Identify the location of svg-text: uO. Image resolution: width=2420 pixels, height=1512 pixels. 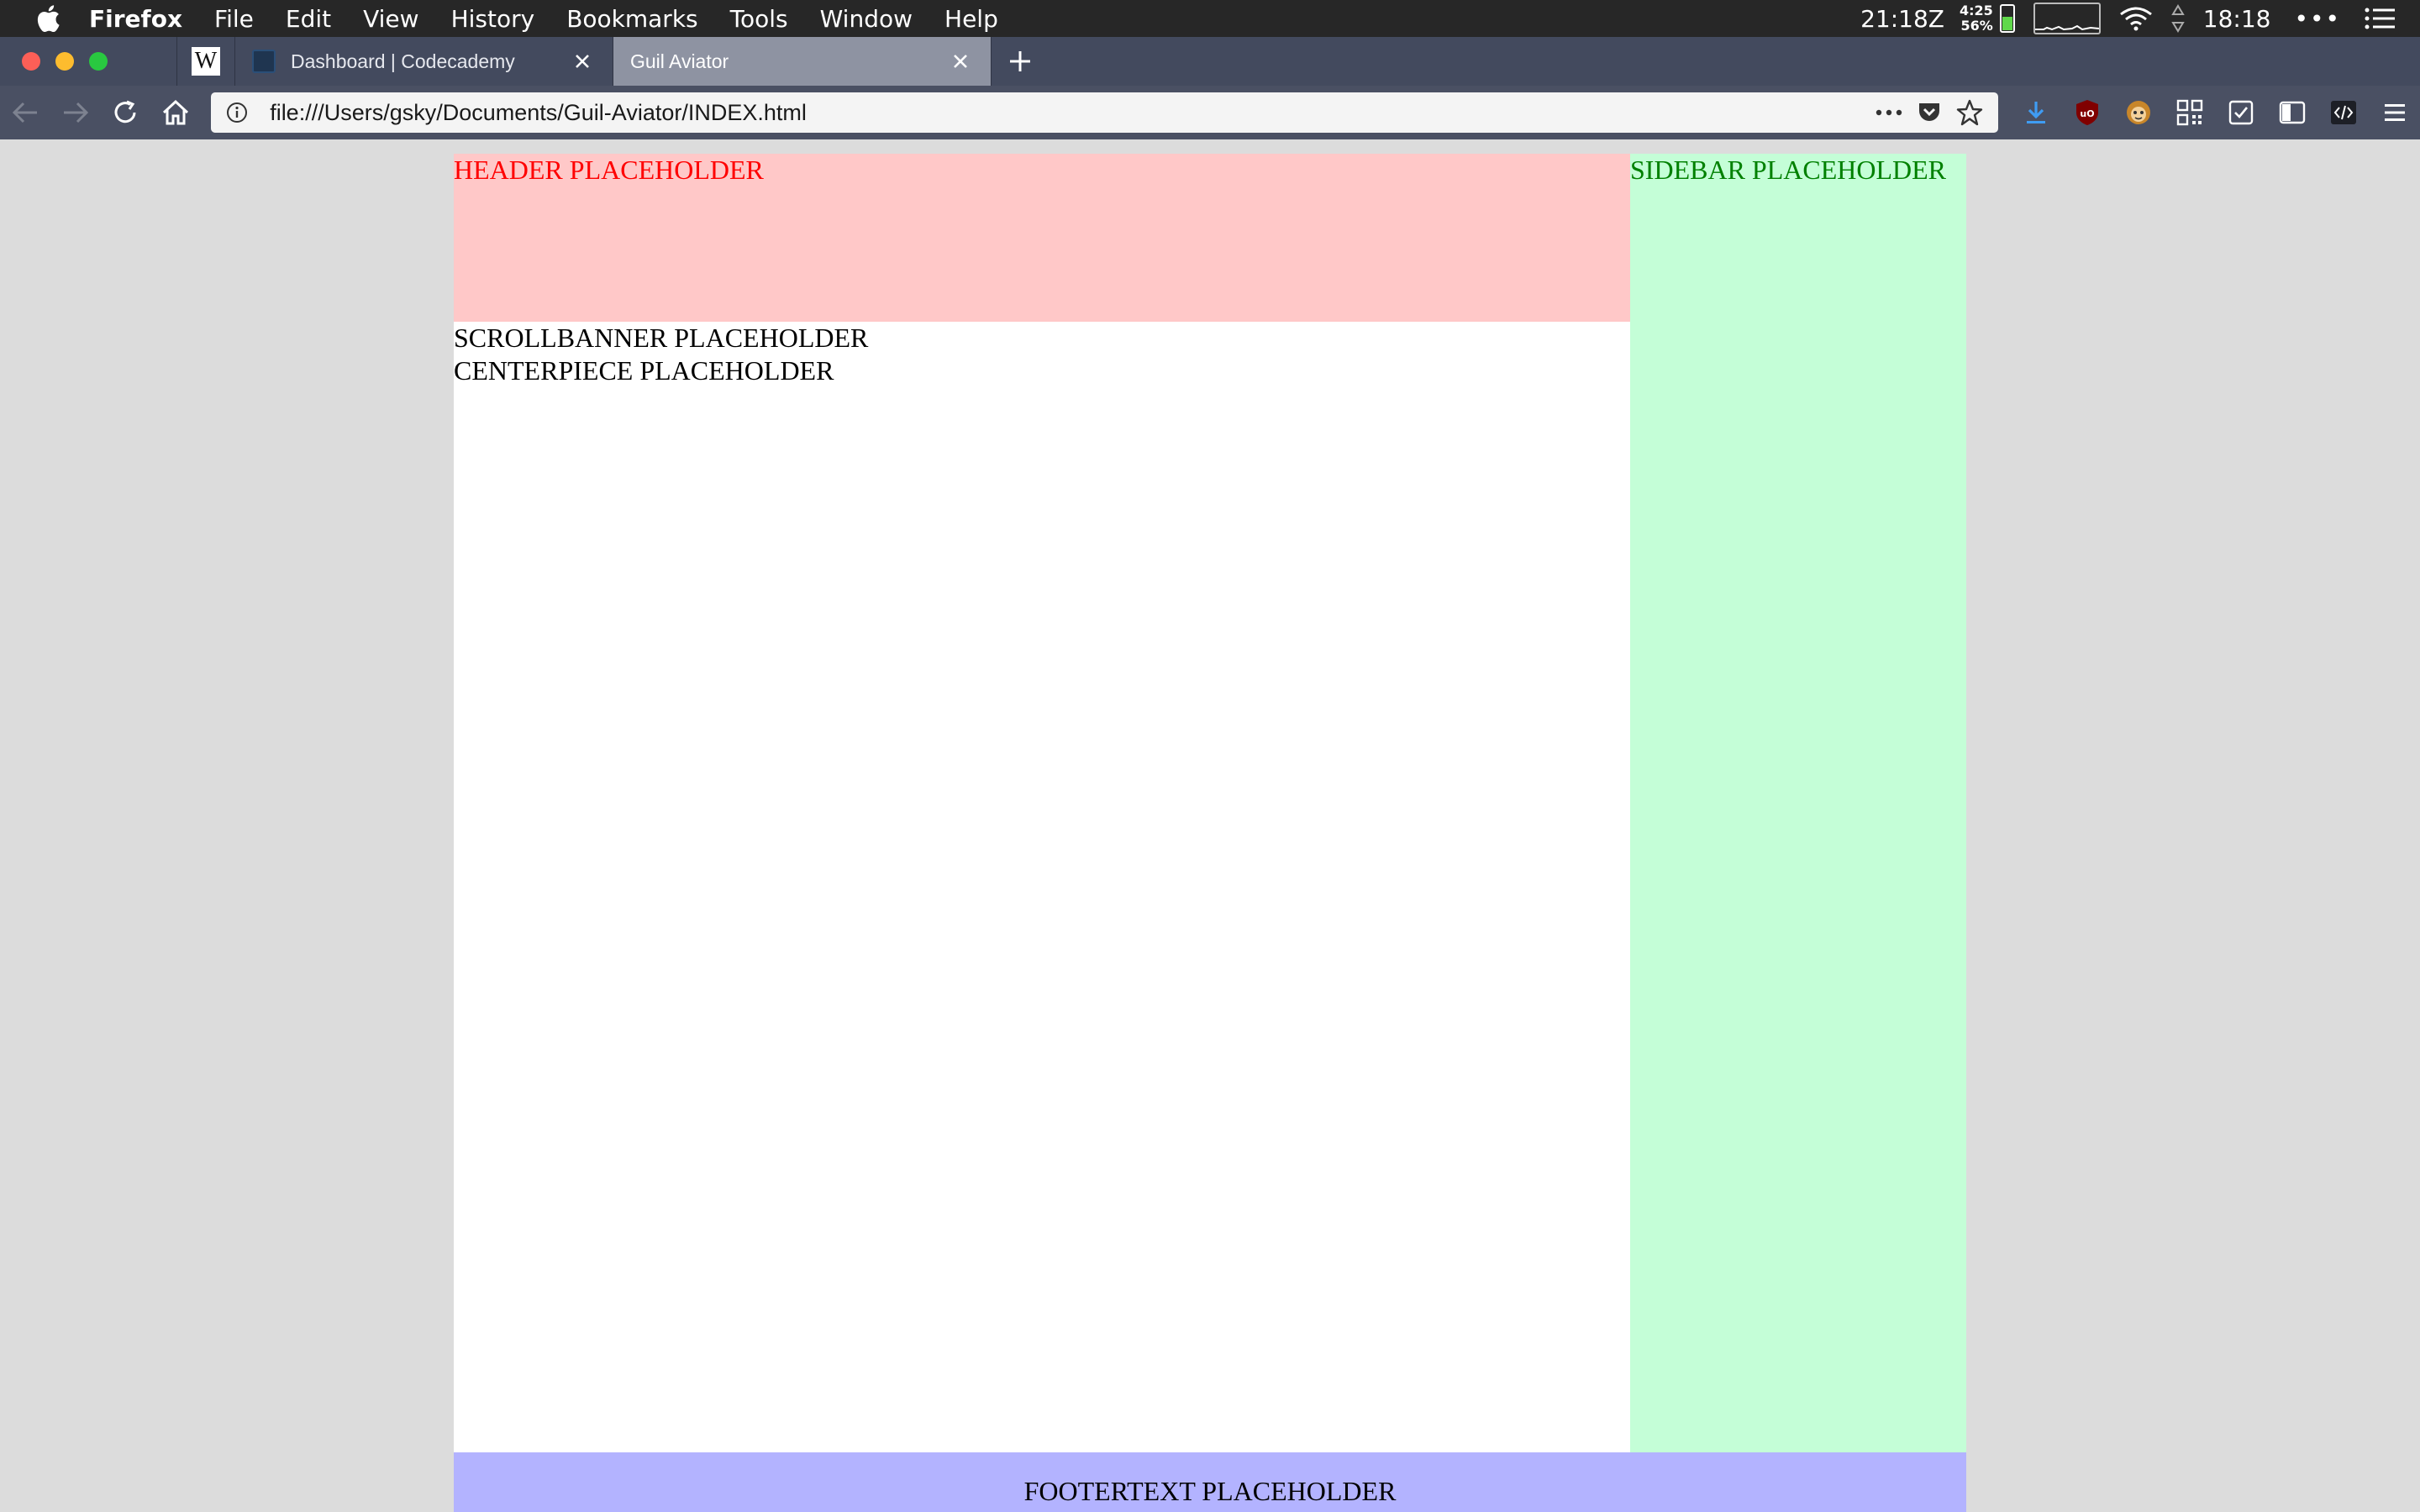
(2087, 113).